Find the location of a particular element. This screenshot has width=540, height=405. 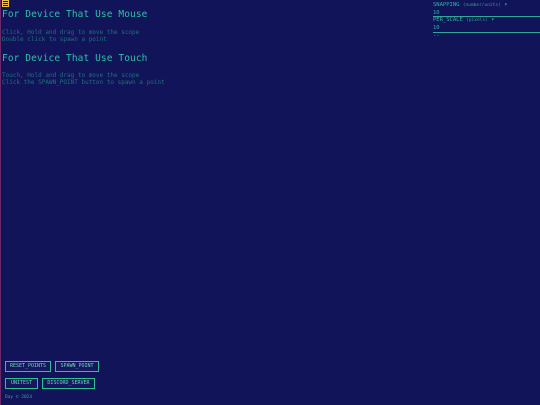

unitest-button: UNITEST is located at coordinates (21, 383).